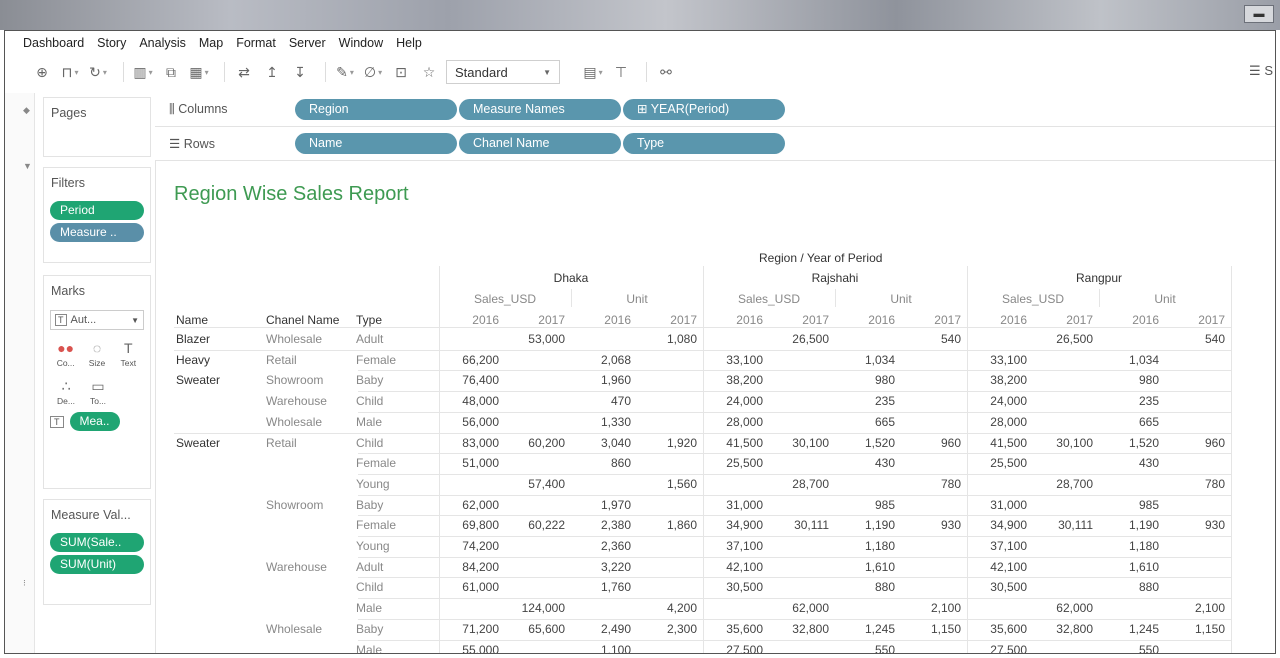  I want to click on value-cell: 51,000, so click(480, 463).